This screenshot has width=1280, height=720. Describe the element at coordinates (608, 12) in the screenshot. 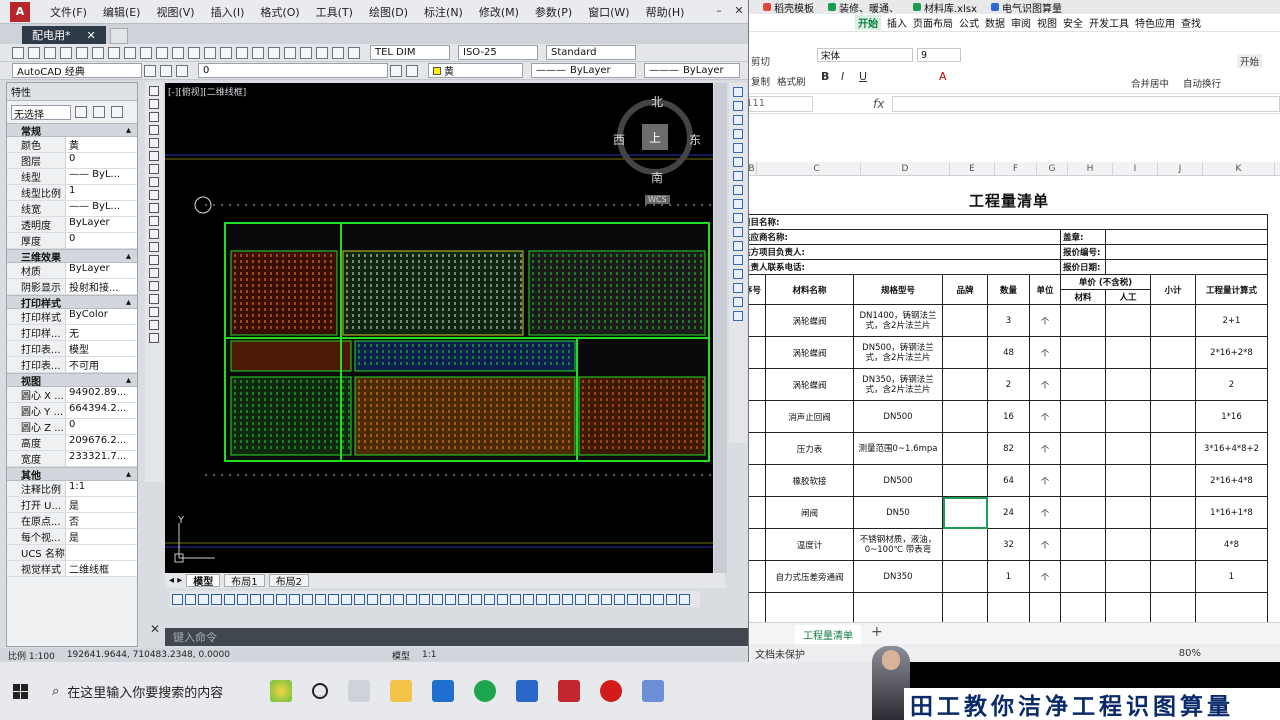

I see `menu-window: 窗口(W)` at that location.